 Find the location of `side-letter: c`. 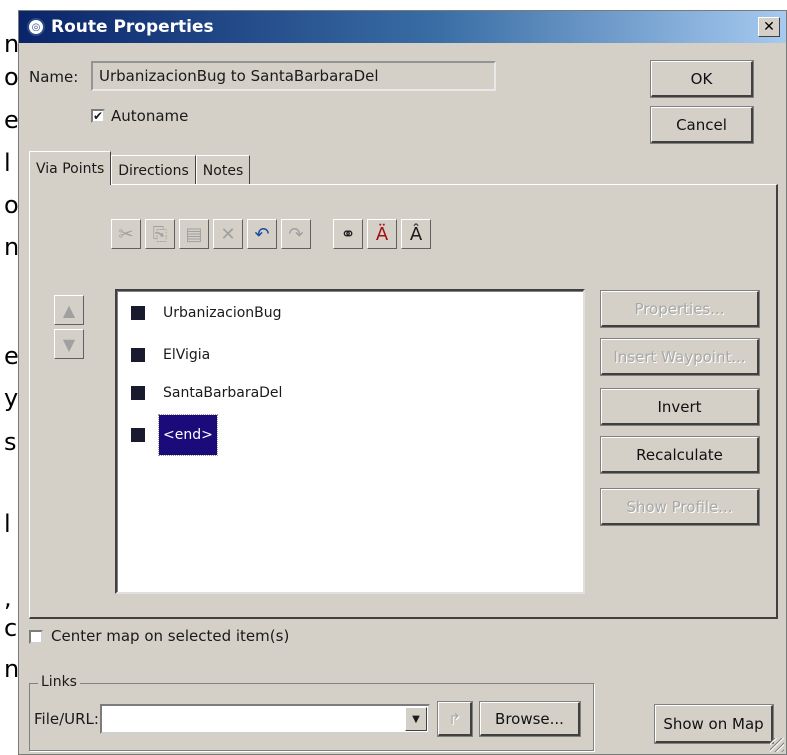

side-letter: c is located at coordinates (11, 628).